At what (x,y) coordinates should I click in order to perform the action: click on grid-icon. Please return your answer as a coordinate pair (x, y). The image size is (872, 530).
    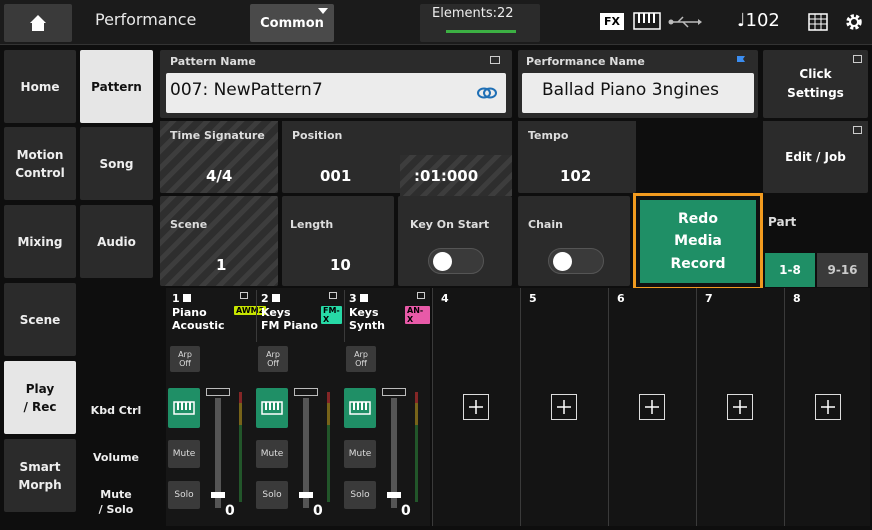
    Looking at the image, I should click on (818, 22).